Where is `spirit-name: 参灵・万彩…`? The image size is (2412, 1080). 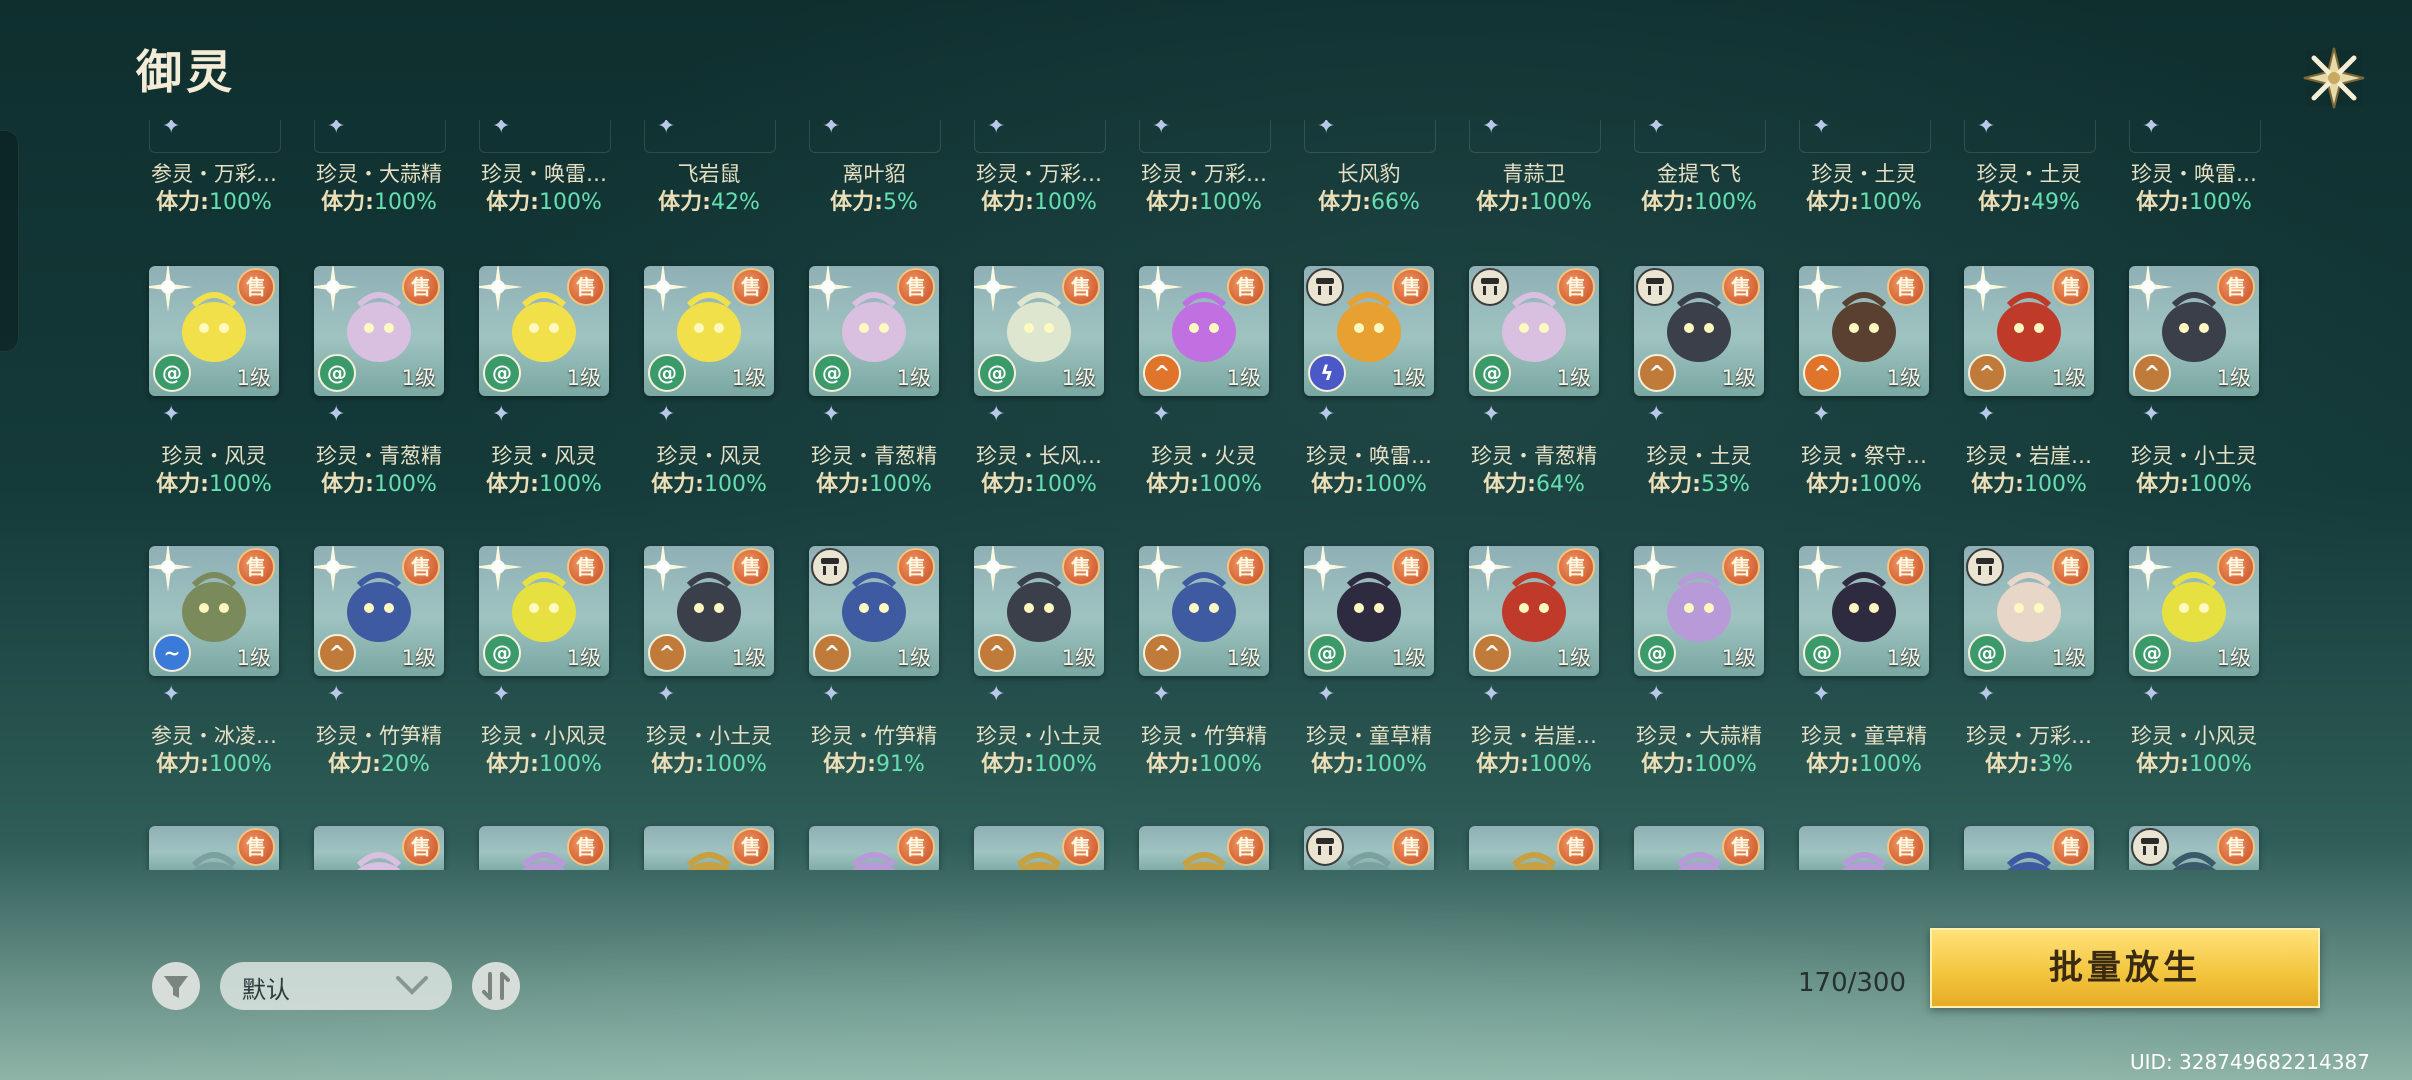 spirit-name: 参灵・万彩… is located at coordinates (214, 174).